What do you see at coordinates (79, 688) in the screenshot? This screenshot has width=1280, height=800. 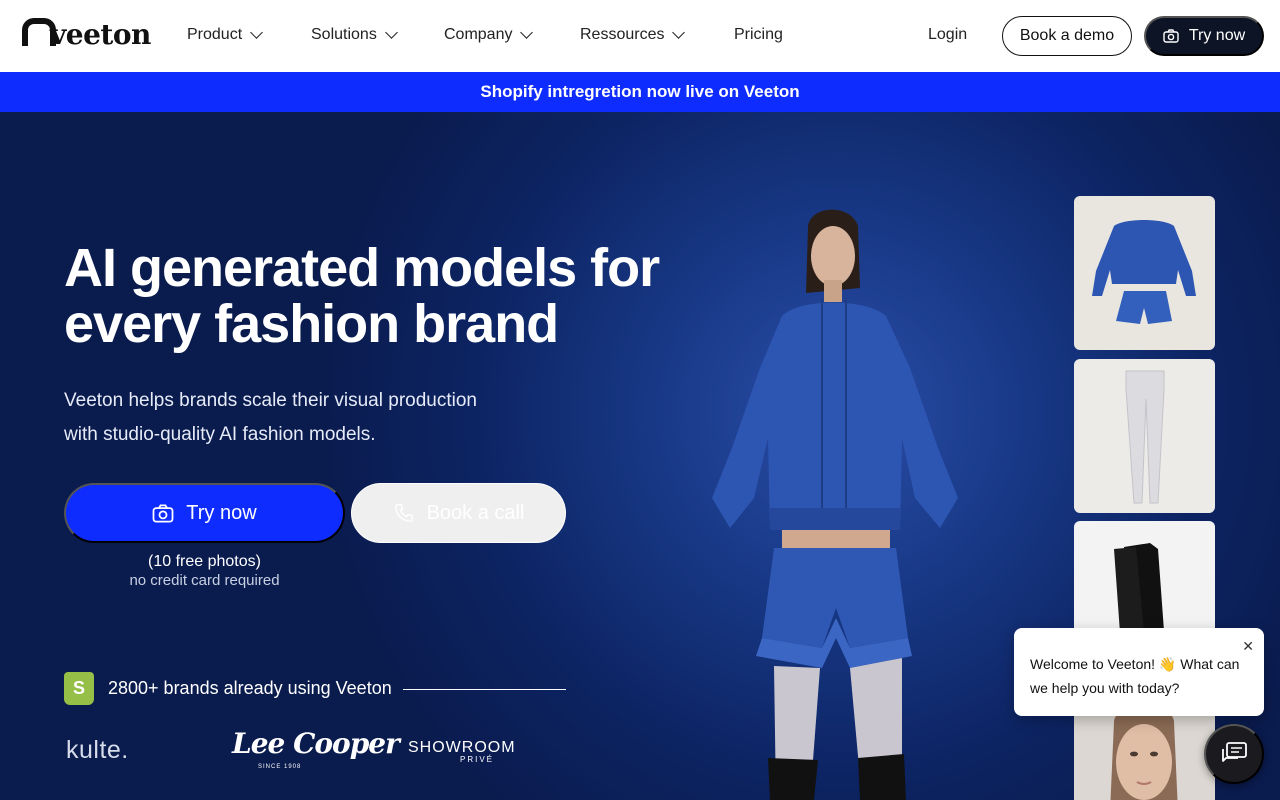 I see `shopify-icon: S` at bounding box center [79, 688].